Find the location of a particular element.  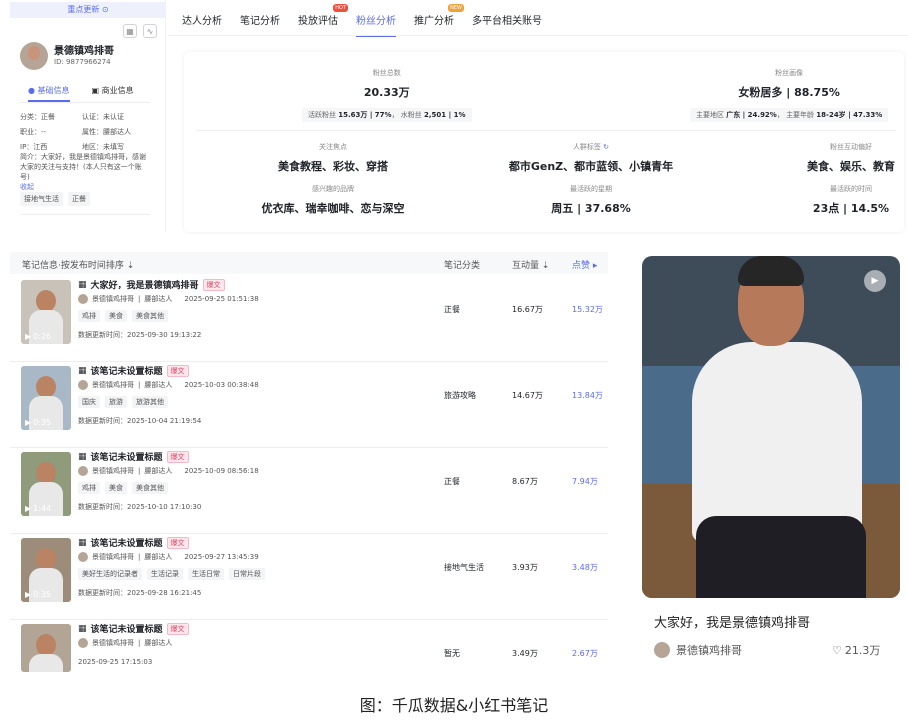

video-thumbnail is located at coordinates (46, 648).